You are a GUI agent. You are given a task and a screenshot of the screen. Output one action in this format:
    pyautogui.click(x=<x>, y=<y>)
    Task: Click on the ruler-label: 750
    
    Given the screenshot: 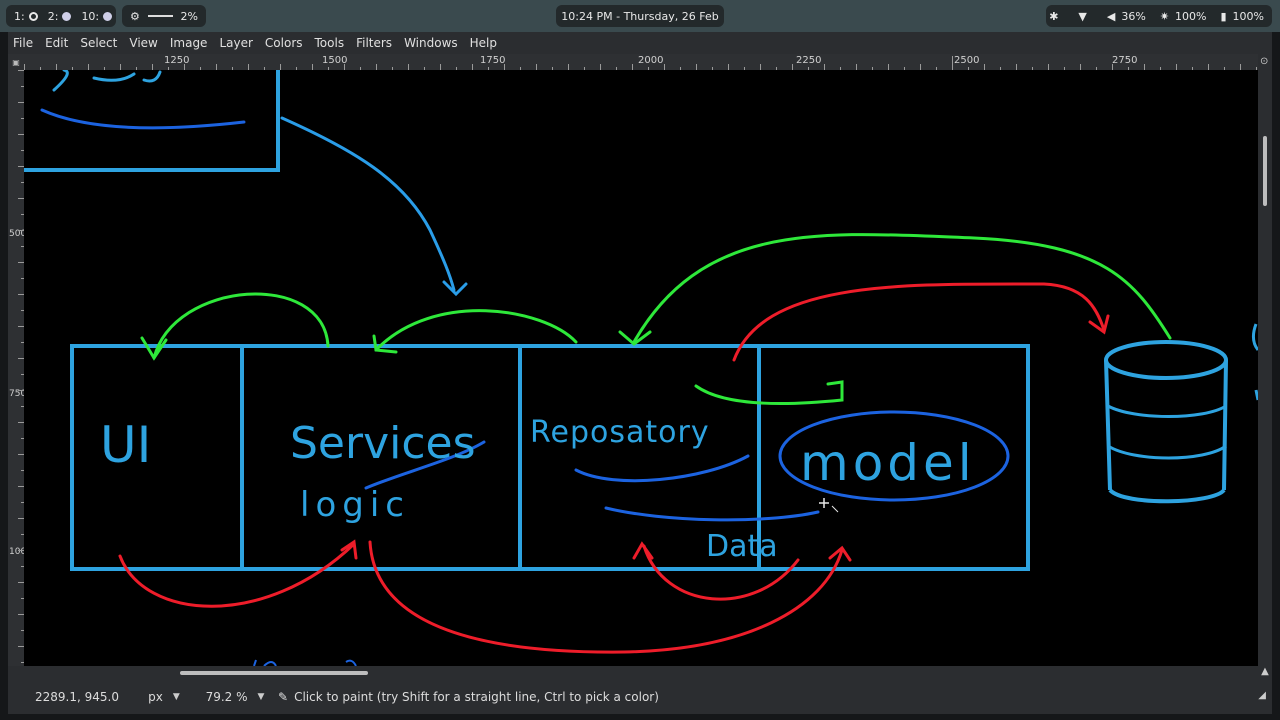 What is the action you would take?
    pyautogui.click(x=17, y=394)
    